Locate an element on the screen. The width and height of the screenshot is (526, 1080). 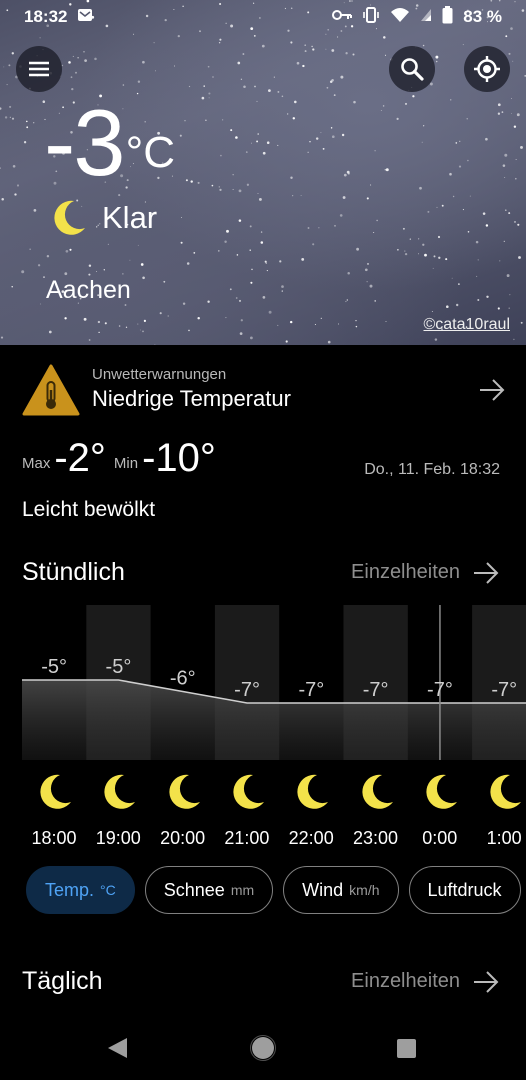
hamburger-icon is located at coordinates (39, 69).